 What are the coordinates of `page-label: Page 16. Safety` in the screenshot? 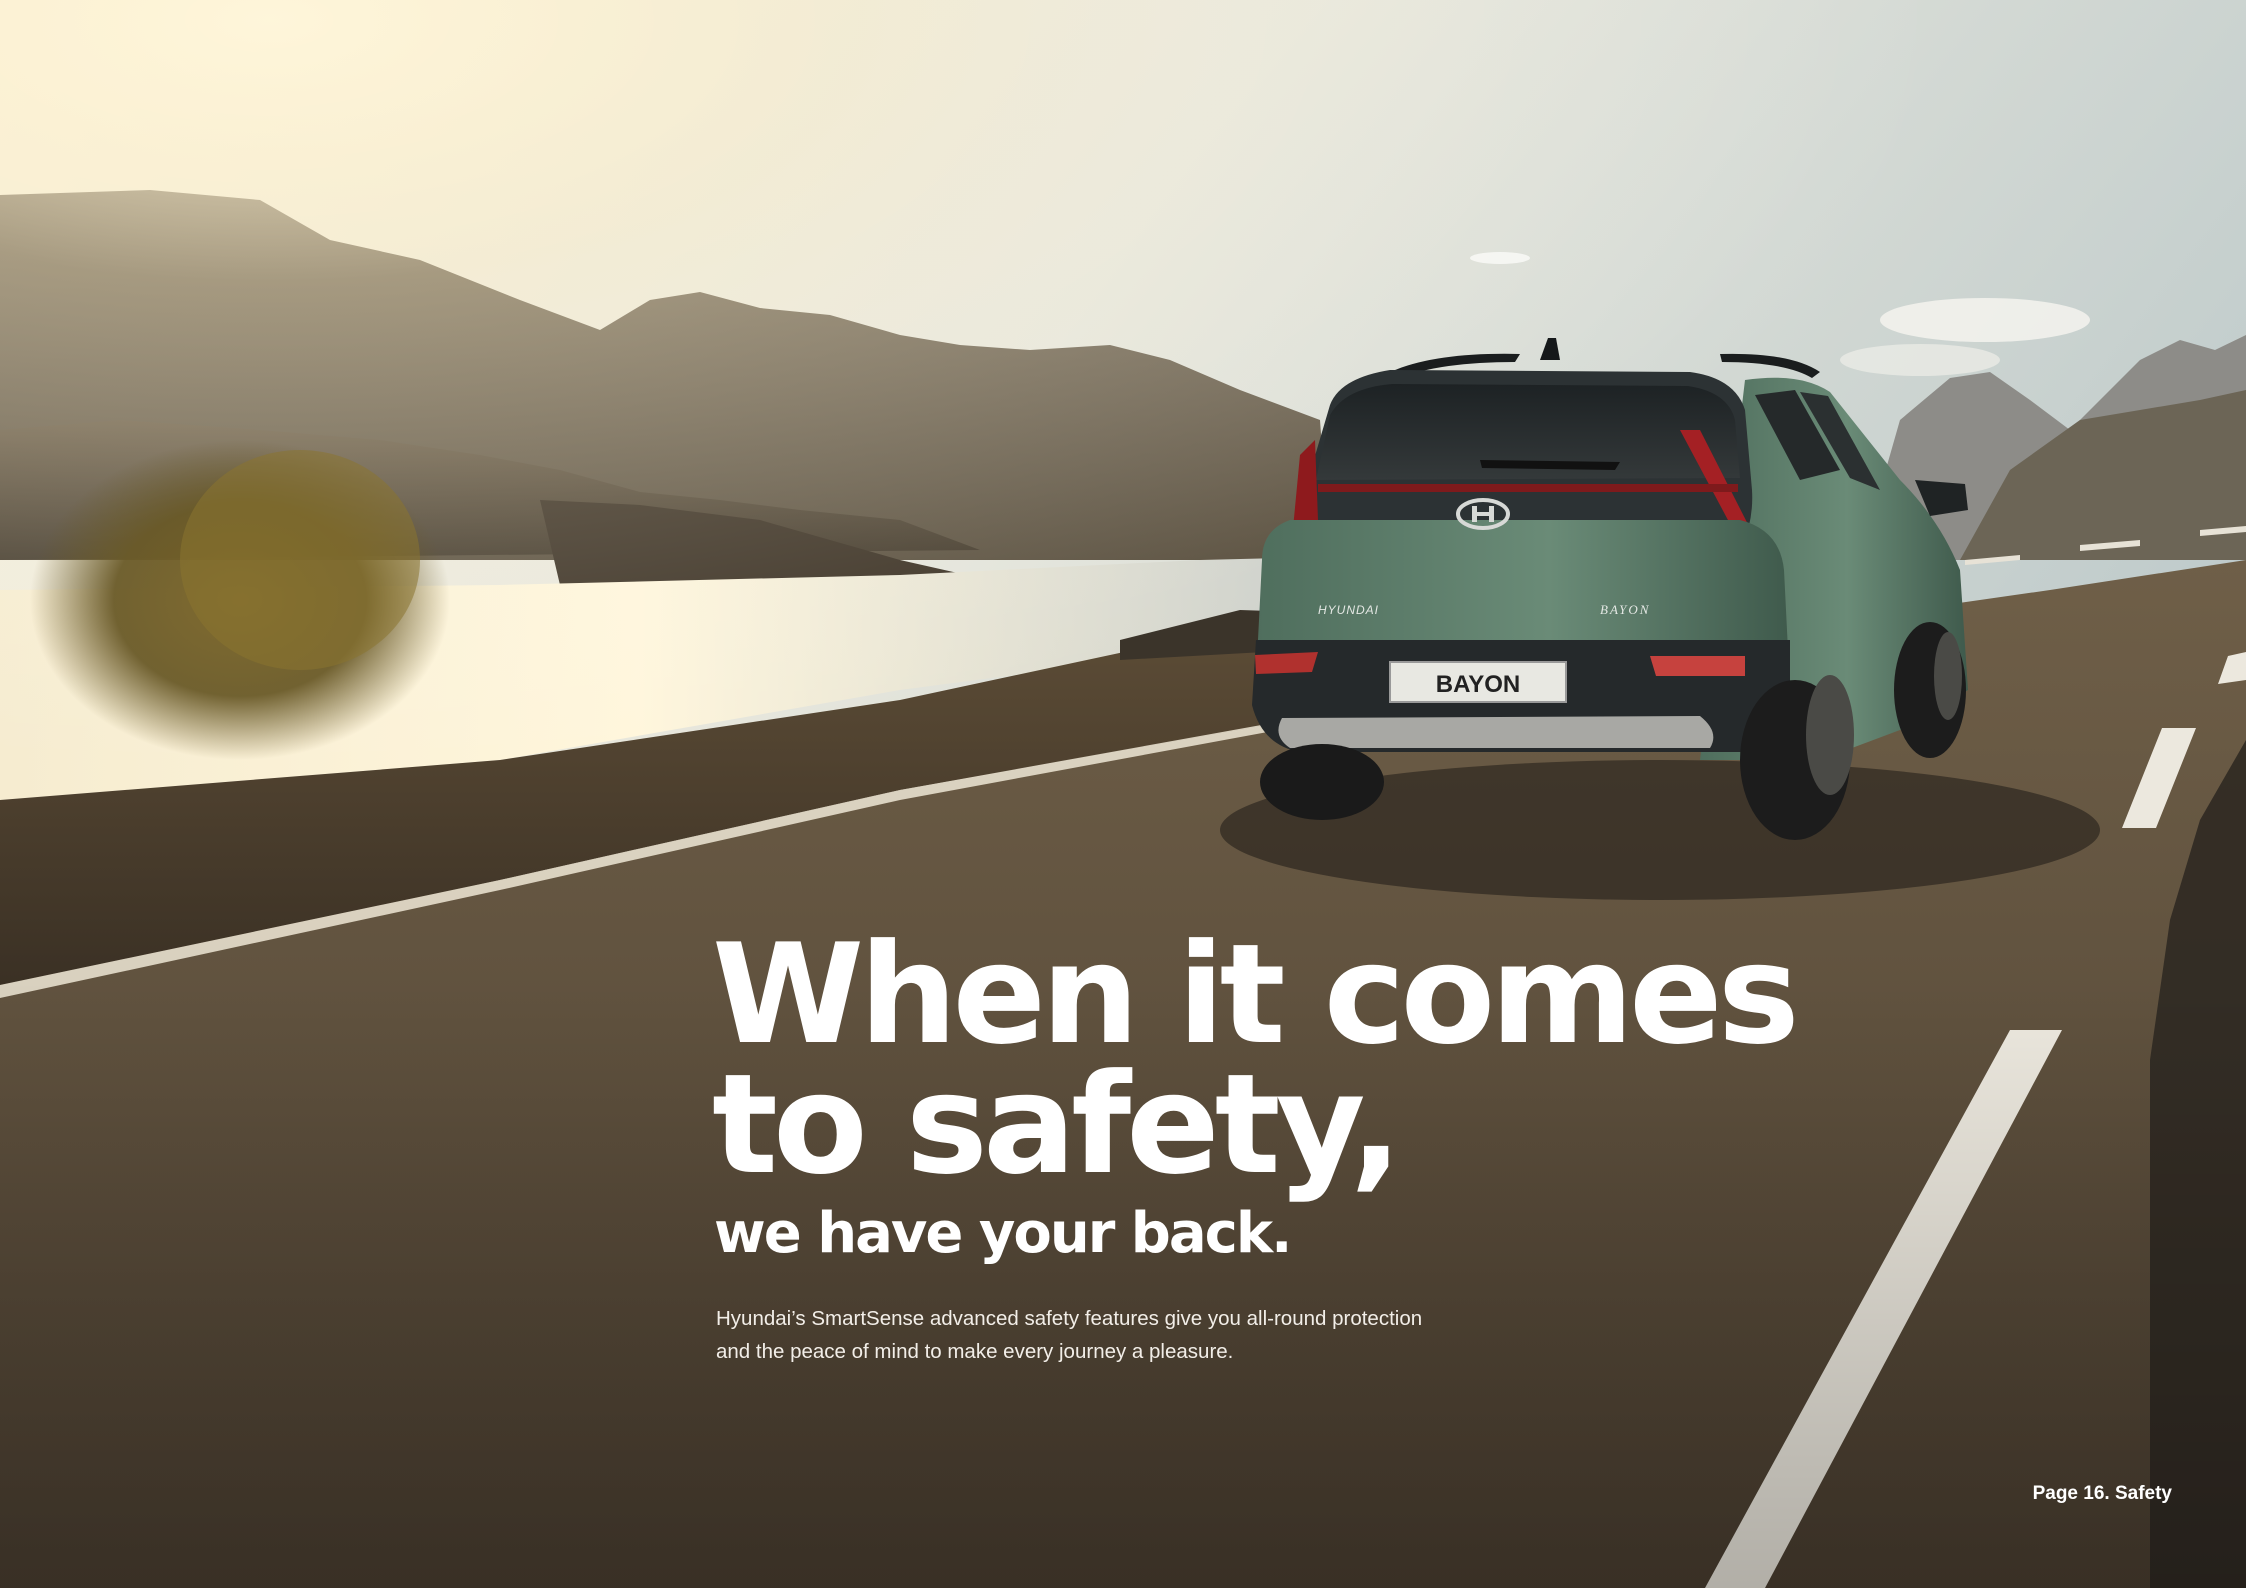 It's located at (2102, 1493).